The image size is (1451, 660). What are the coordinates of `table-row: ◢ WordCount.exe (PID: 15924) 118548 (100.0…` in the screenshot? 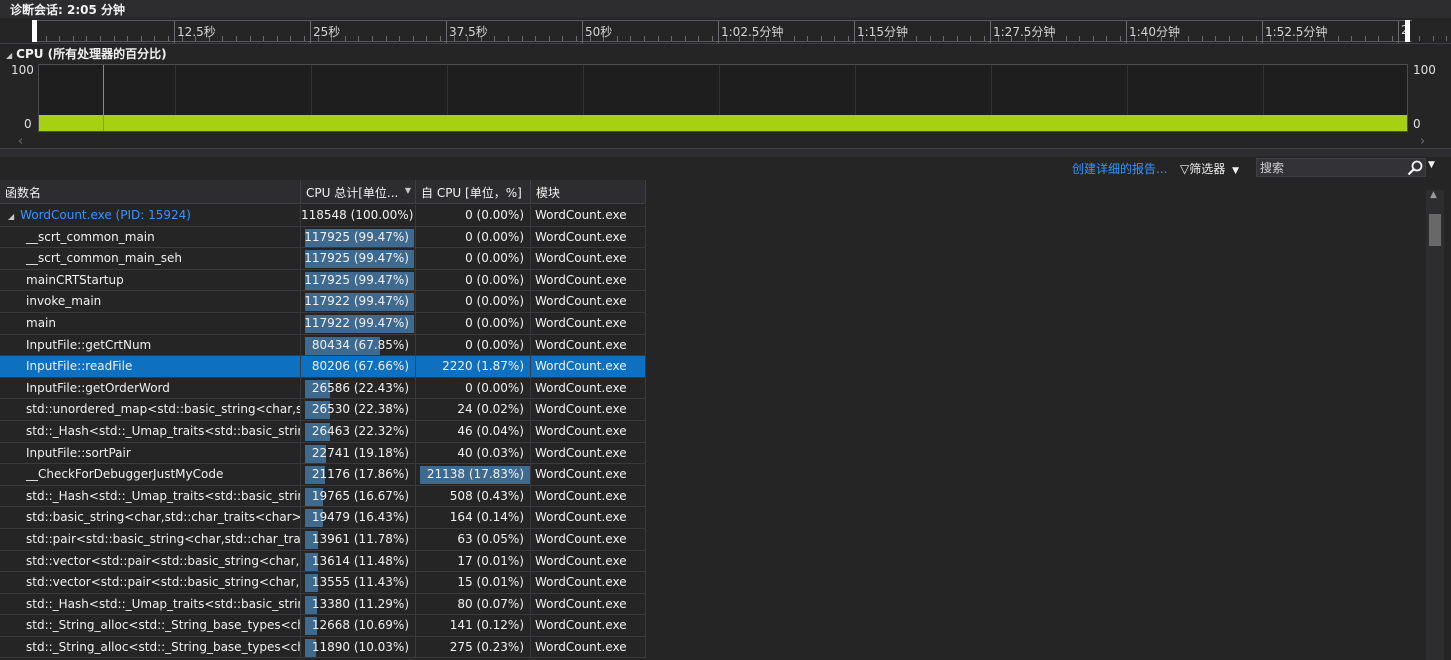 It's located at (323, 216).